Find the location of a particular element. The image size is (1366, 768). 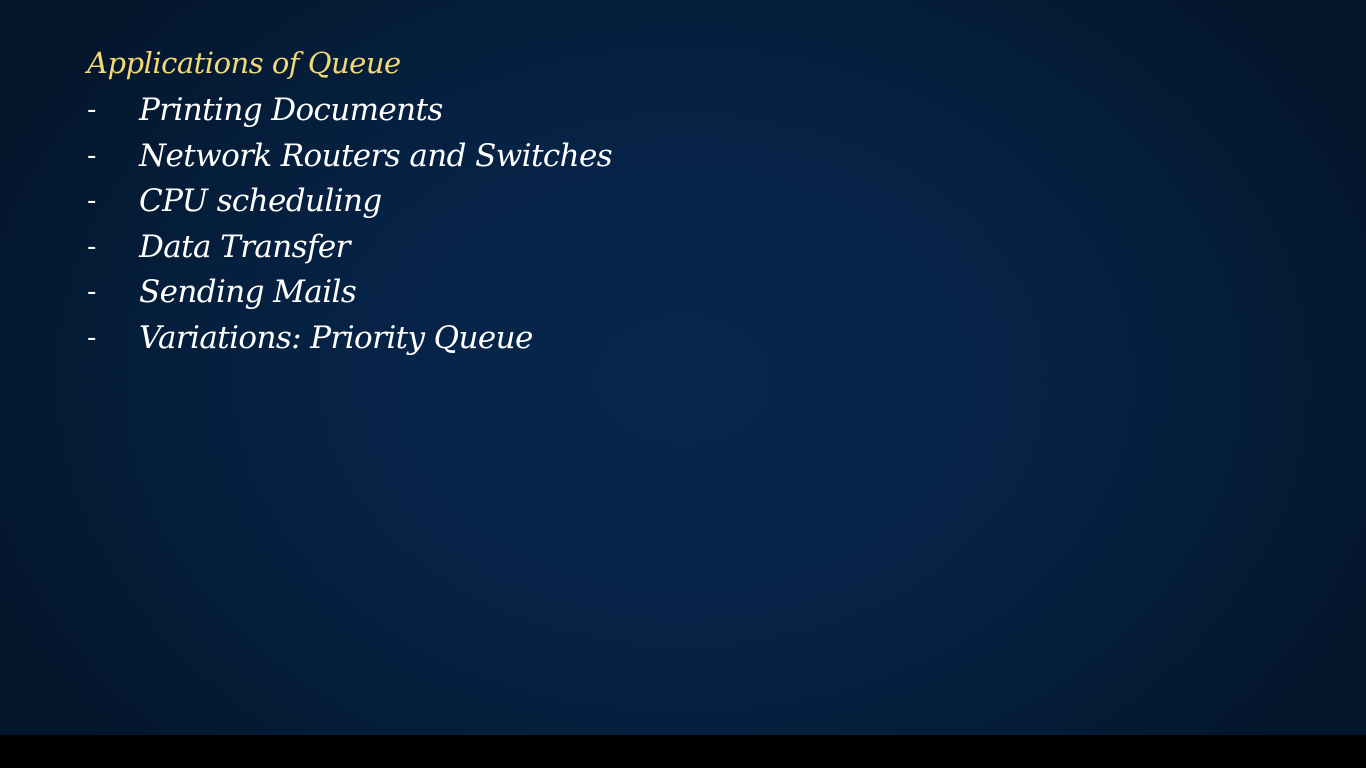

list-item-text: Sending Mails is located at coordinates (248, 292).